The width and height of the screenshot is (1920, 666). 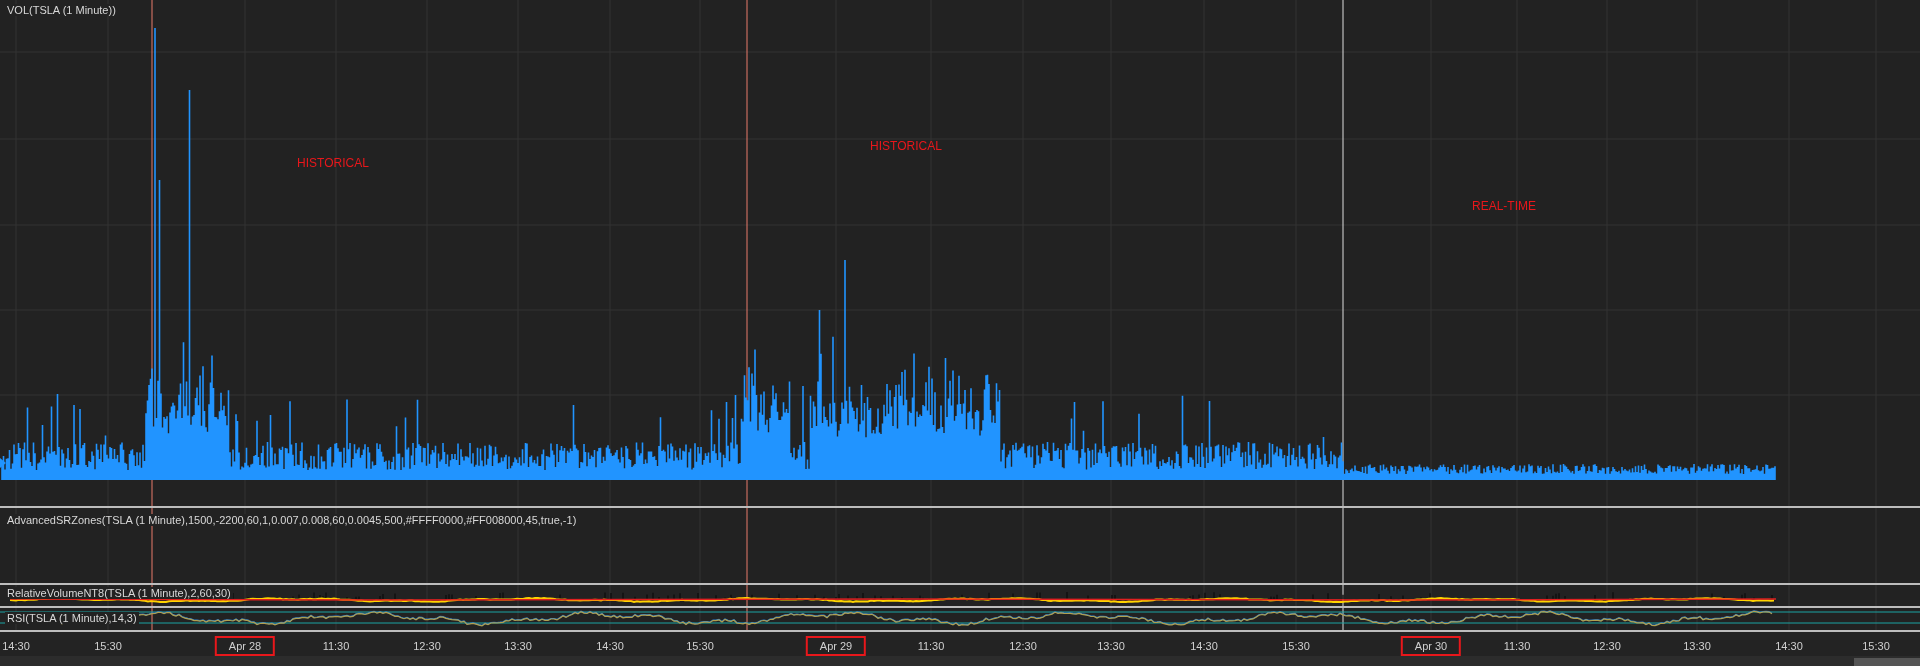 What do you see at coordinates (1887, 662) in the screenshot?
I see `scrollbar-thumb` at bounding box center [1887, 662].